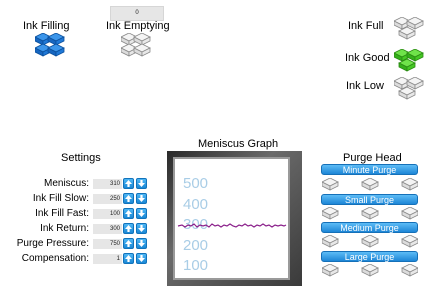 This screenshot has width=432, height=290. Describe the element at coordinates (66, 183) in the screenshot. I see `setting-label: Meniscus:` at that location.